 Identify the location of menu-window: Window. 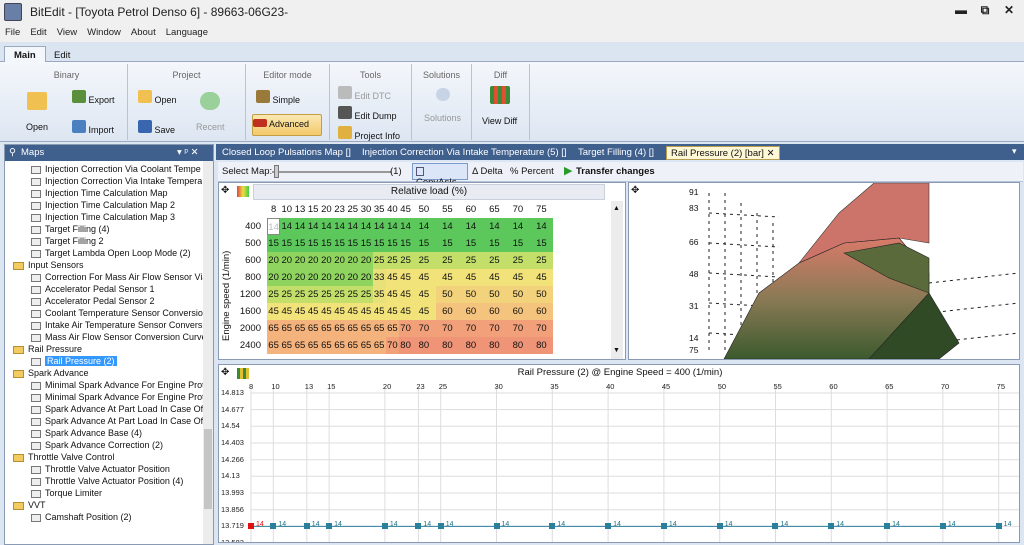
(104, 32).